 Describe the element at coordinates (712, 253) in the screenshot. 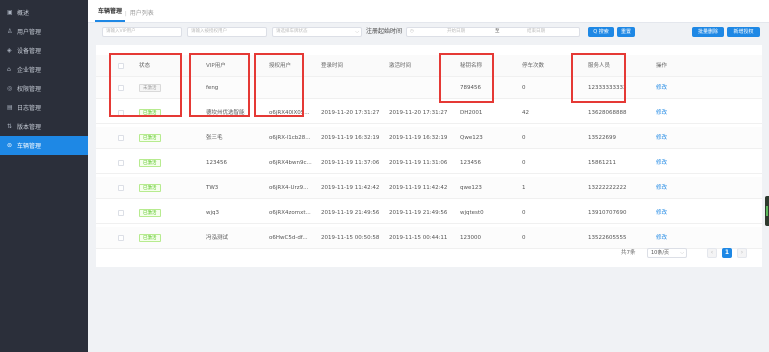

I see `prev-page-button: ‹` at that location.